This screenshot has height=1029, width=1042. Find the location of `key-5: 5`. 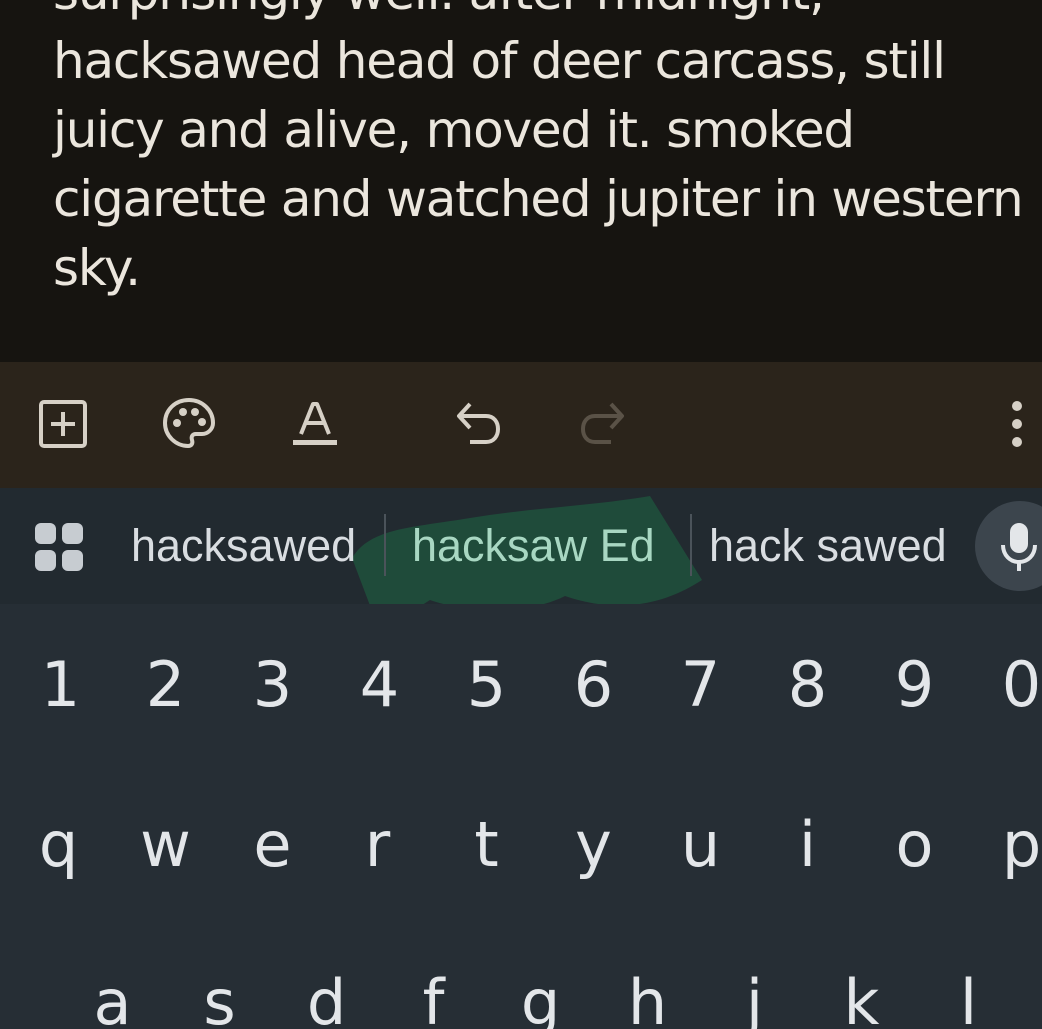

key-5: 5 is located at coordinates (486, 684).